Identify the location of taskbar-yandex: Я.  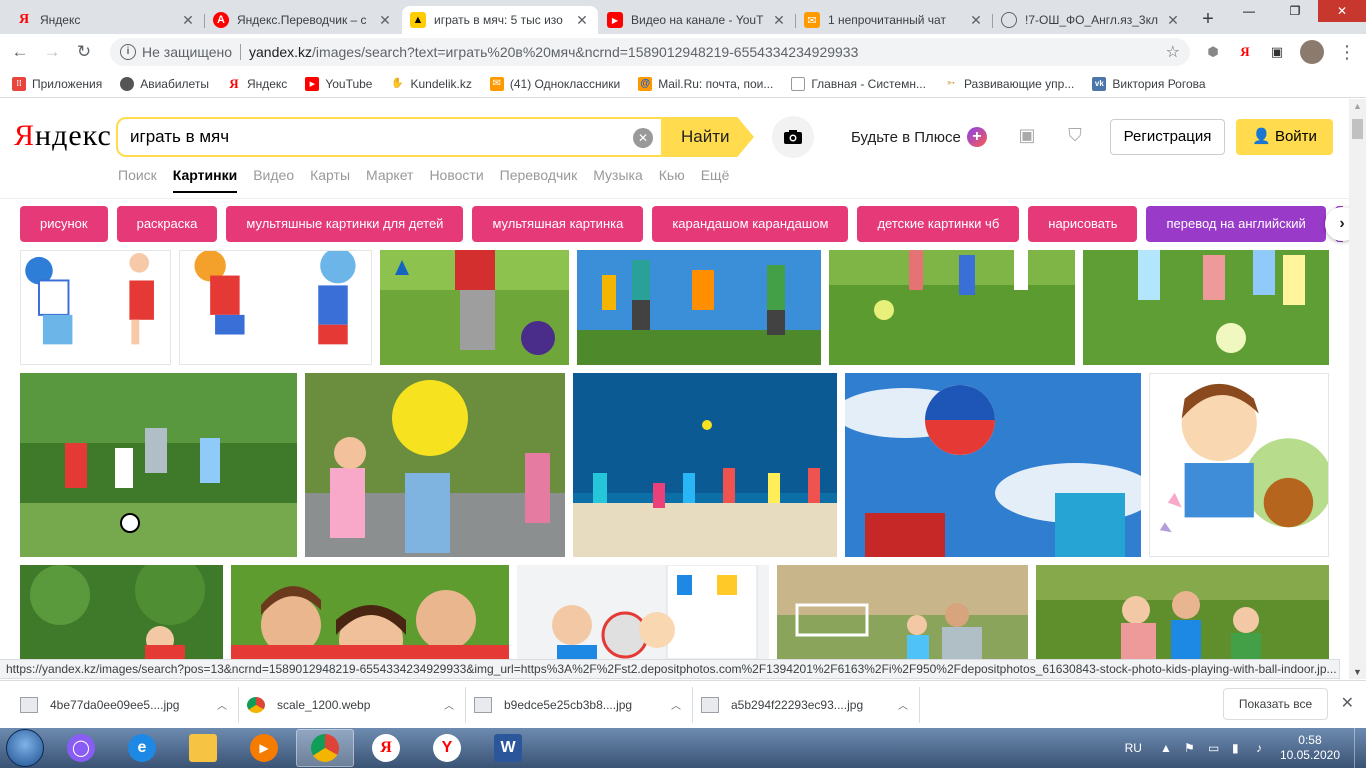
(386, 748).